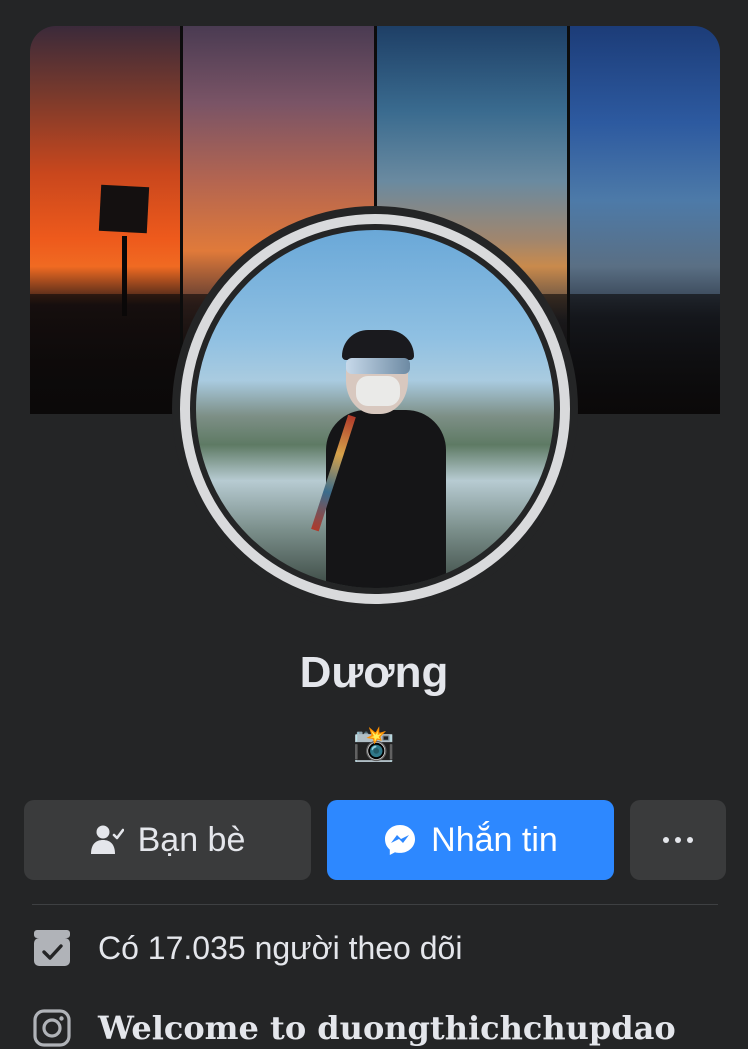 Image resolution: width=748 pixels, height=1049 pixels. I want to click on message-button: Nhắn tin, so click(470, 840).